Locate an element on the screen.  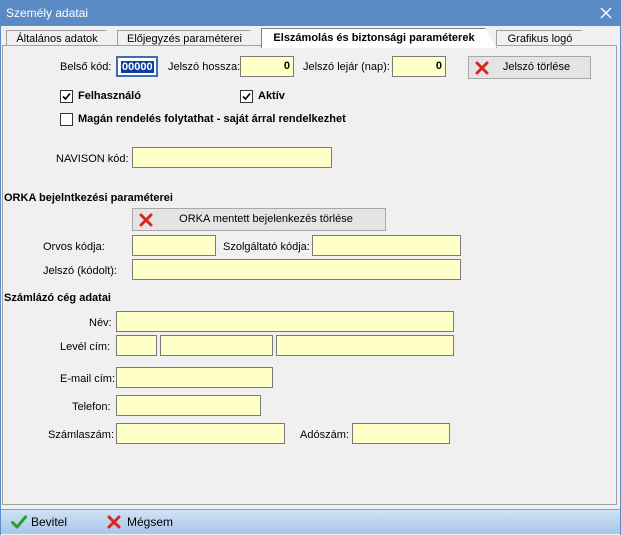
orka-torles-label: ORKA mentett bejelenkezés törlése is located at coordinates (266, 219).